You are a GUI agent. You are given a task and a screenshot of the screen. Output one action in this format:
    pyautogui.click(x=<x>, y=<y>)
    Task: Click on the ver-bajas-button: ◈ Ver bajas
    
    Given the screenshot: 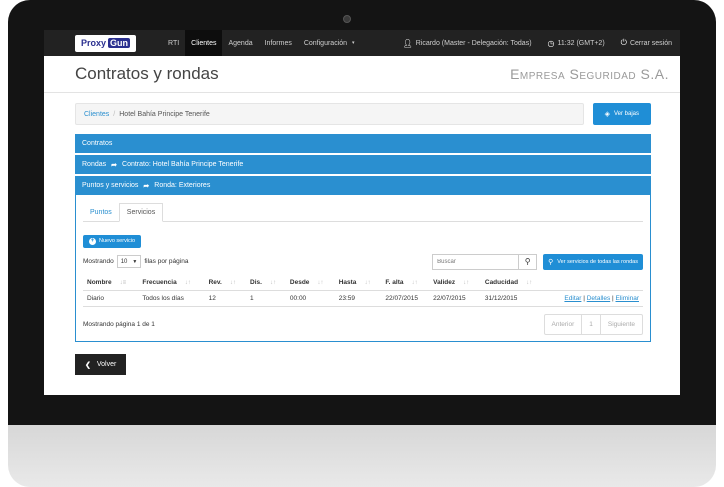 What is the action you would take?
    pyautogui.click(x=621, y=114)
    